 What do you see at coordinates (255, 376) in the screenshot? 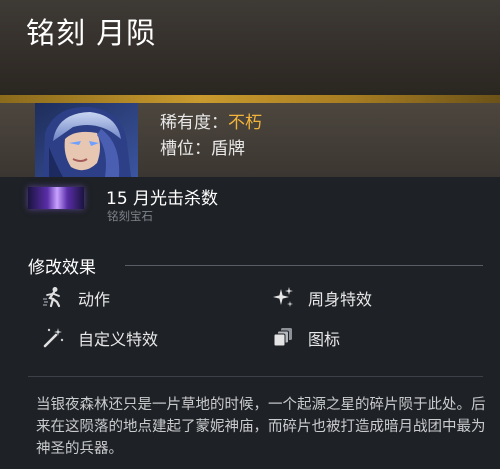
I see `description-divider` at bounding box center [255, 376].